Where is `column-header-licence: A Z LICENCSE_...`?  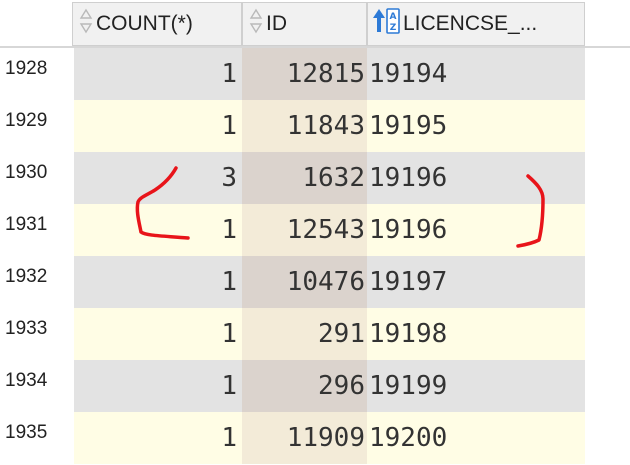 column-header-licence: A Z LICENCSE_... is located at coordinates (476, 24).